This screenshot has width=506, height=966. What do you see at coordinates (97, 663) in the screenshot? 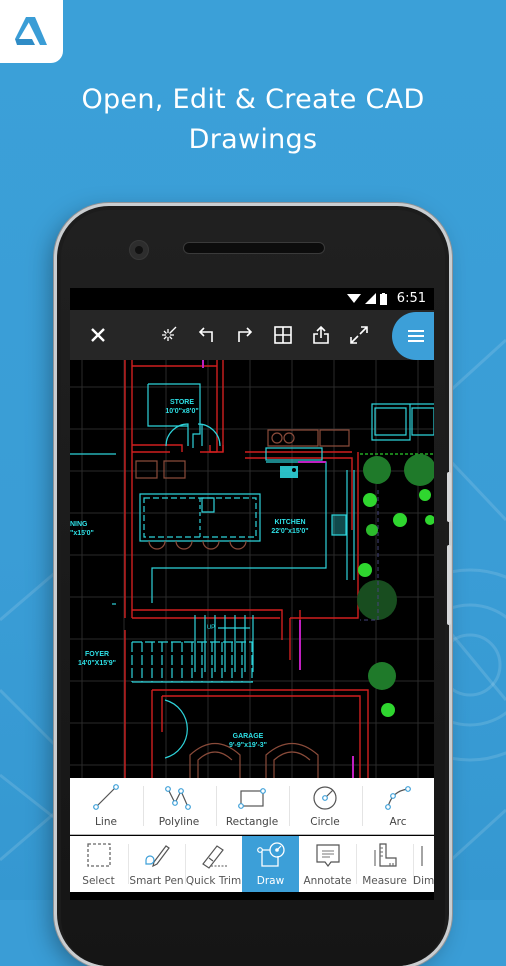
I see `room-size: 14'0"X15'9"` at bounding box center [97, 663].